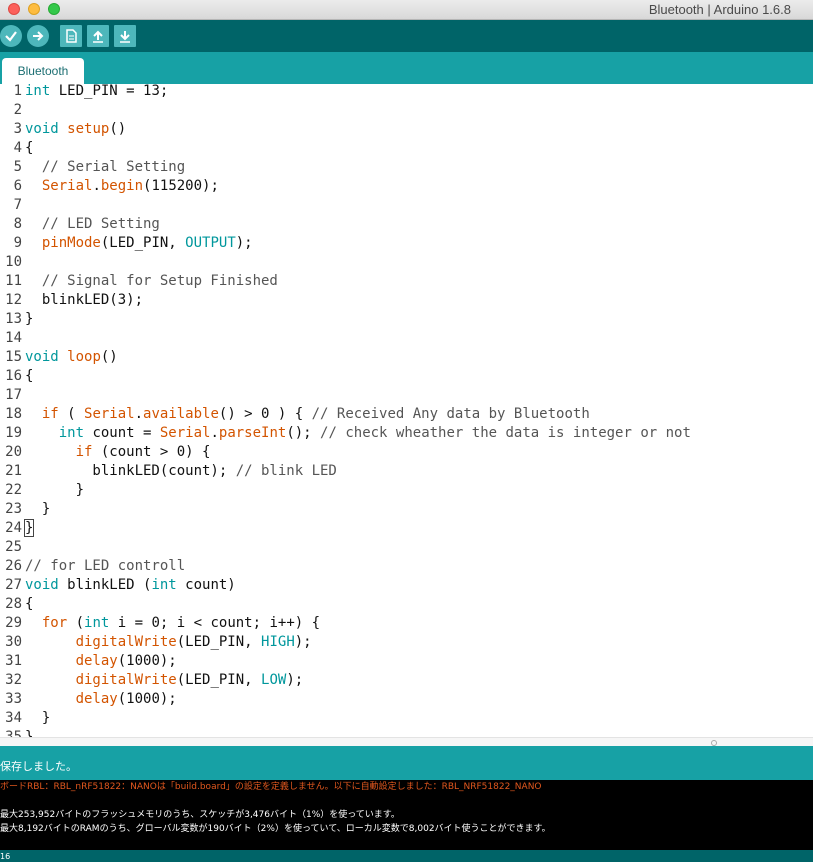 The width and height of the screenshot is (813, 862). Describe the element at coordinates (11, 110) in the screenshot. I see `code-line: 2` at that location.